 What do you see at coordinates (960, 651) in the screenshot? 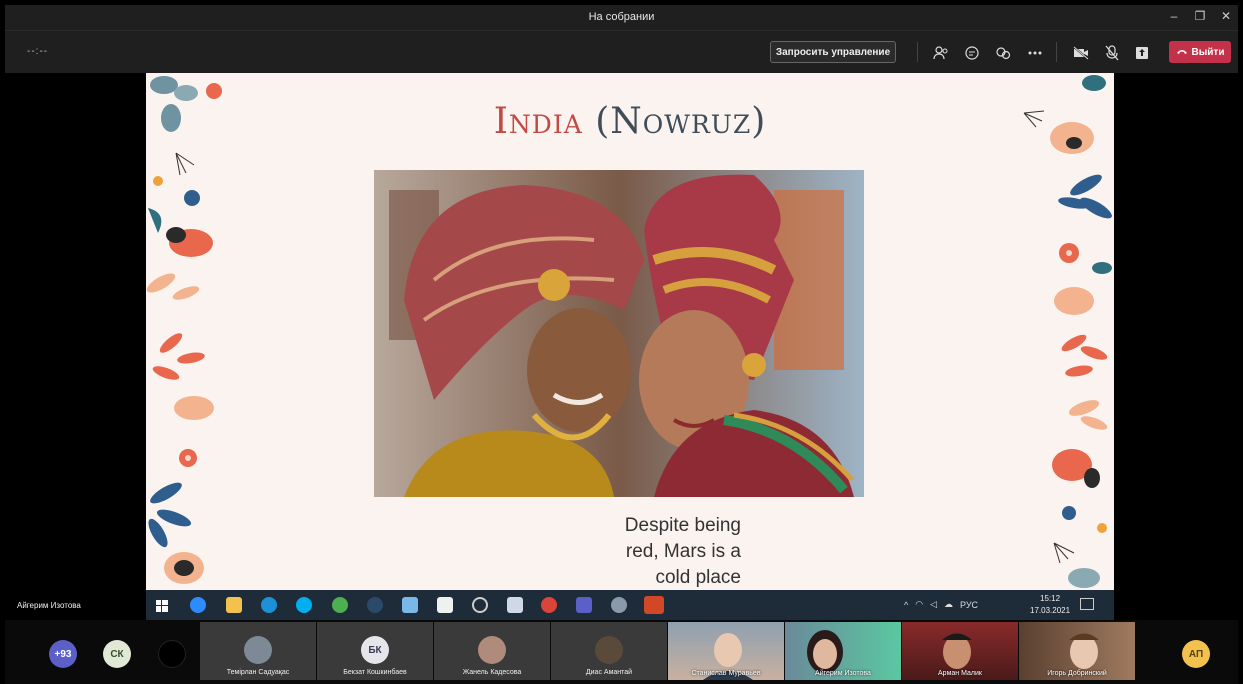
I see `participant-video: Арман Малик` at bounding box center [960, 651].